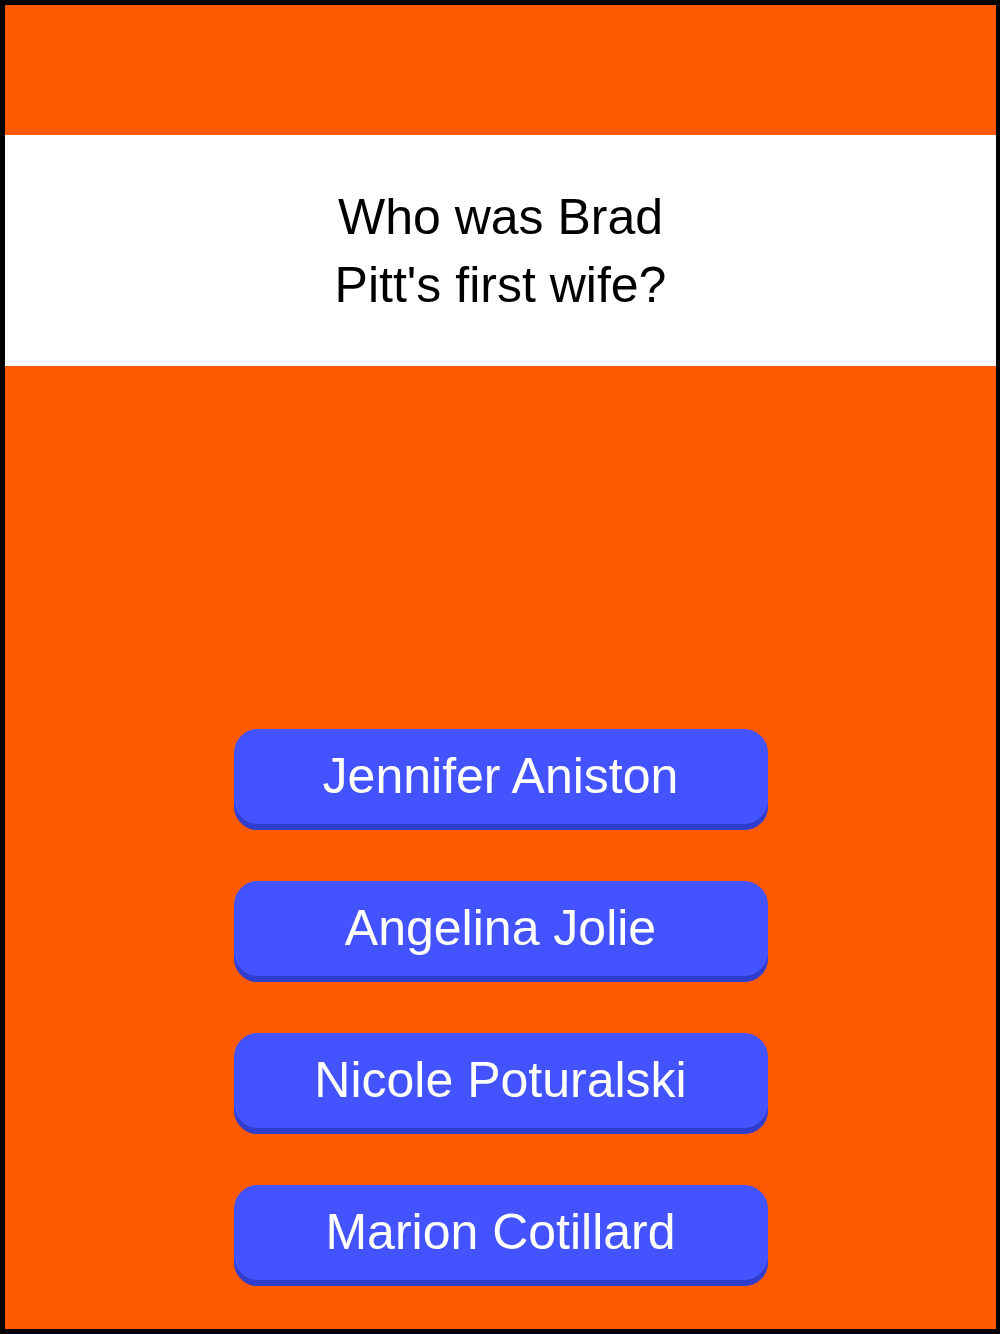 The image size is (1000, 1334). What do you see at coordinates (500, 1083) in the screenshot?
I see `answer-button: Nicole Poturalski` at bounding box center [500, 1083].